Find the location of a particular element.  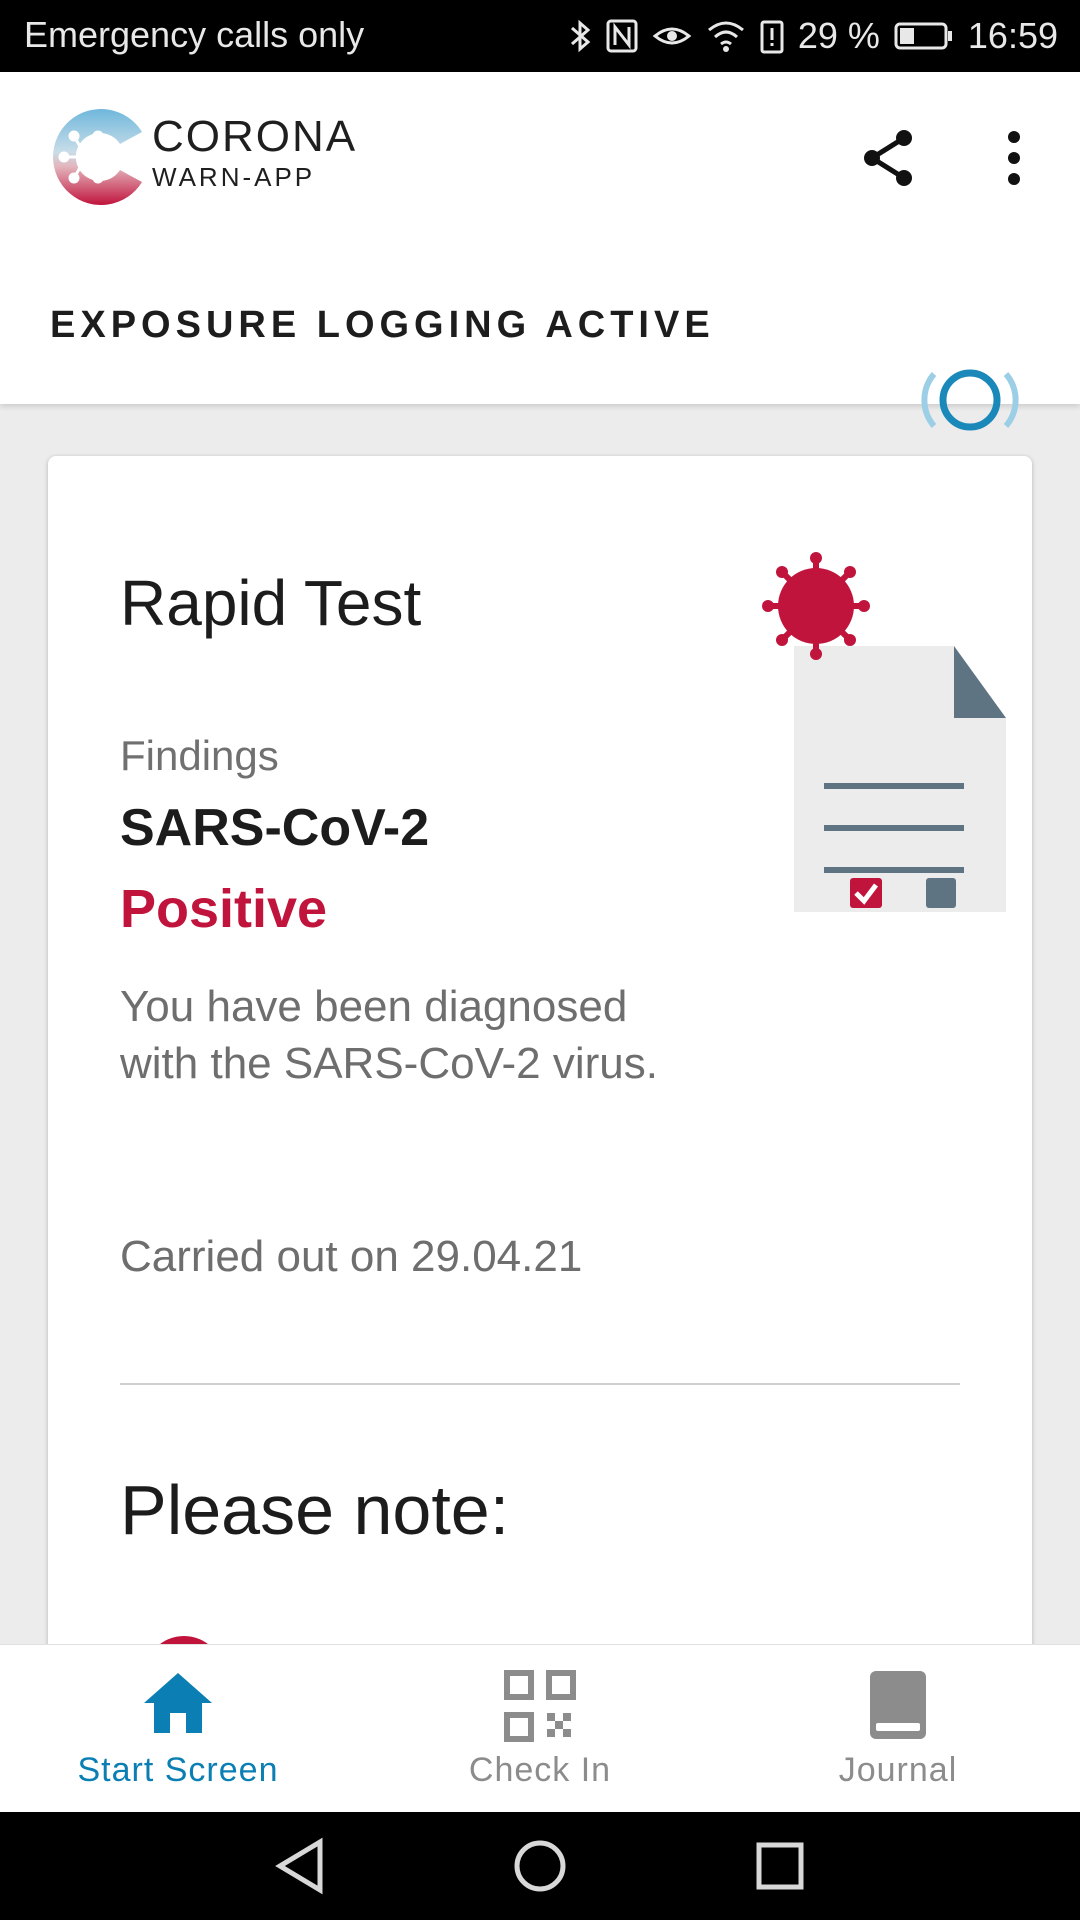

nav-check-in: Check In is located at coordinates (540, 1729).